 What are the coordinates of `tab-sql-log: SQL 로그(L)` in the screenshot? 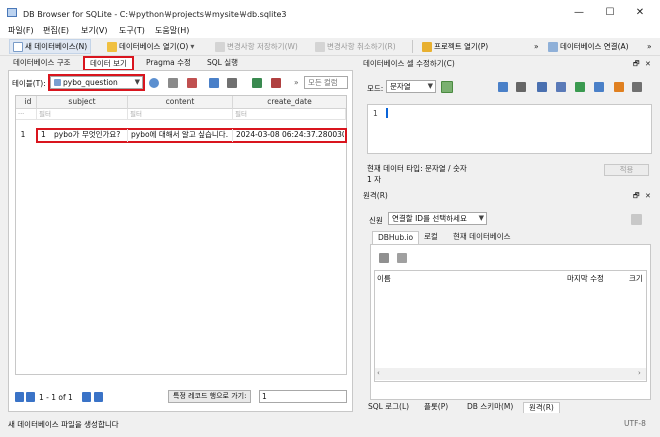 It's located at (388, 407).